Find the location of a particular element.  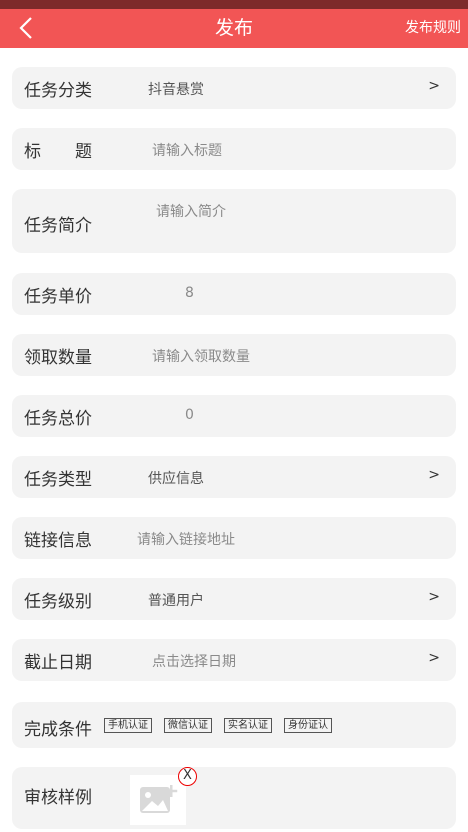

task-type-row: 任务类型 供应信息 > is located at coordinates (234, 477).